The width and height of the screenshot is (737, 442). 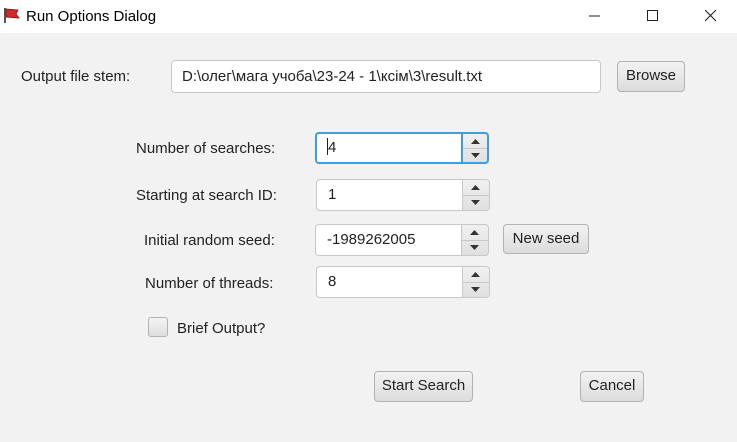 I want to click on start-id-spinner: 1, so click(x=403, y=195).